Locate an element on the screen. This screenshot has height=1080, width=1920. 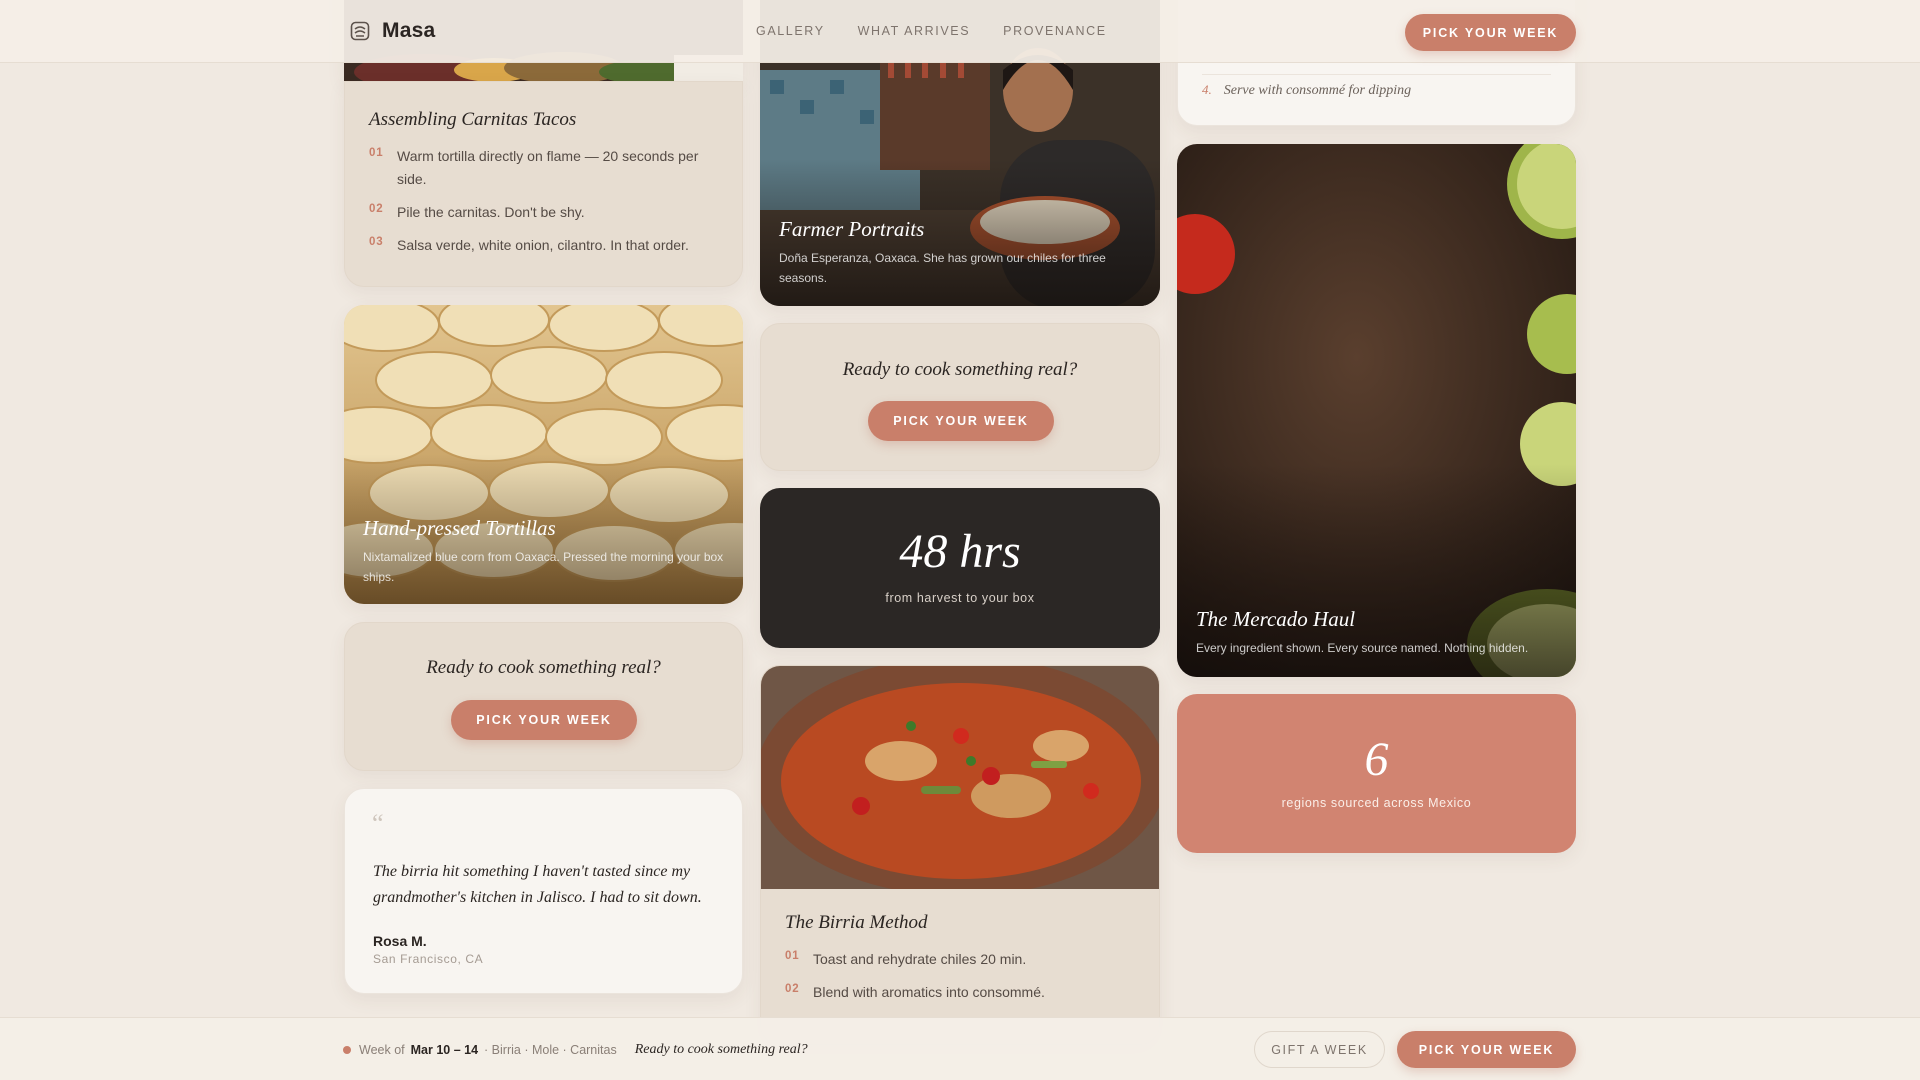
brand-name: Masa is located at coordinates (409, 30).